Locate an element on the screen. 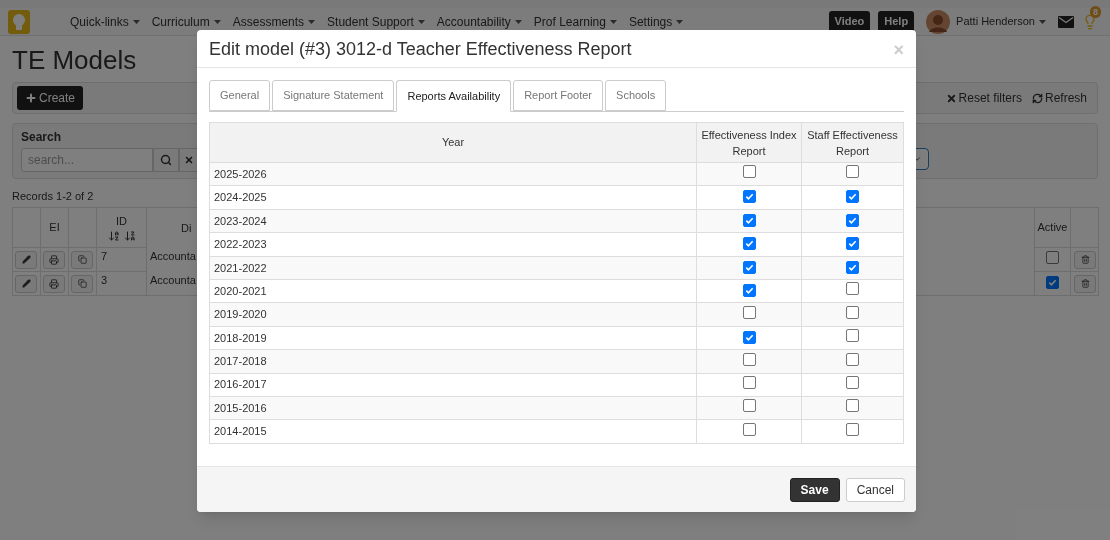 The image size is (1110, 540). tab: Report Footer is located at coordinates (558, 95).